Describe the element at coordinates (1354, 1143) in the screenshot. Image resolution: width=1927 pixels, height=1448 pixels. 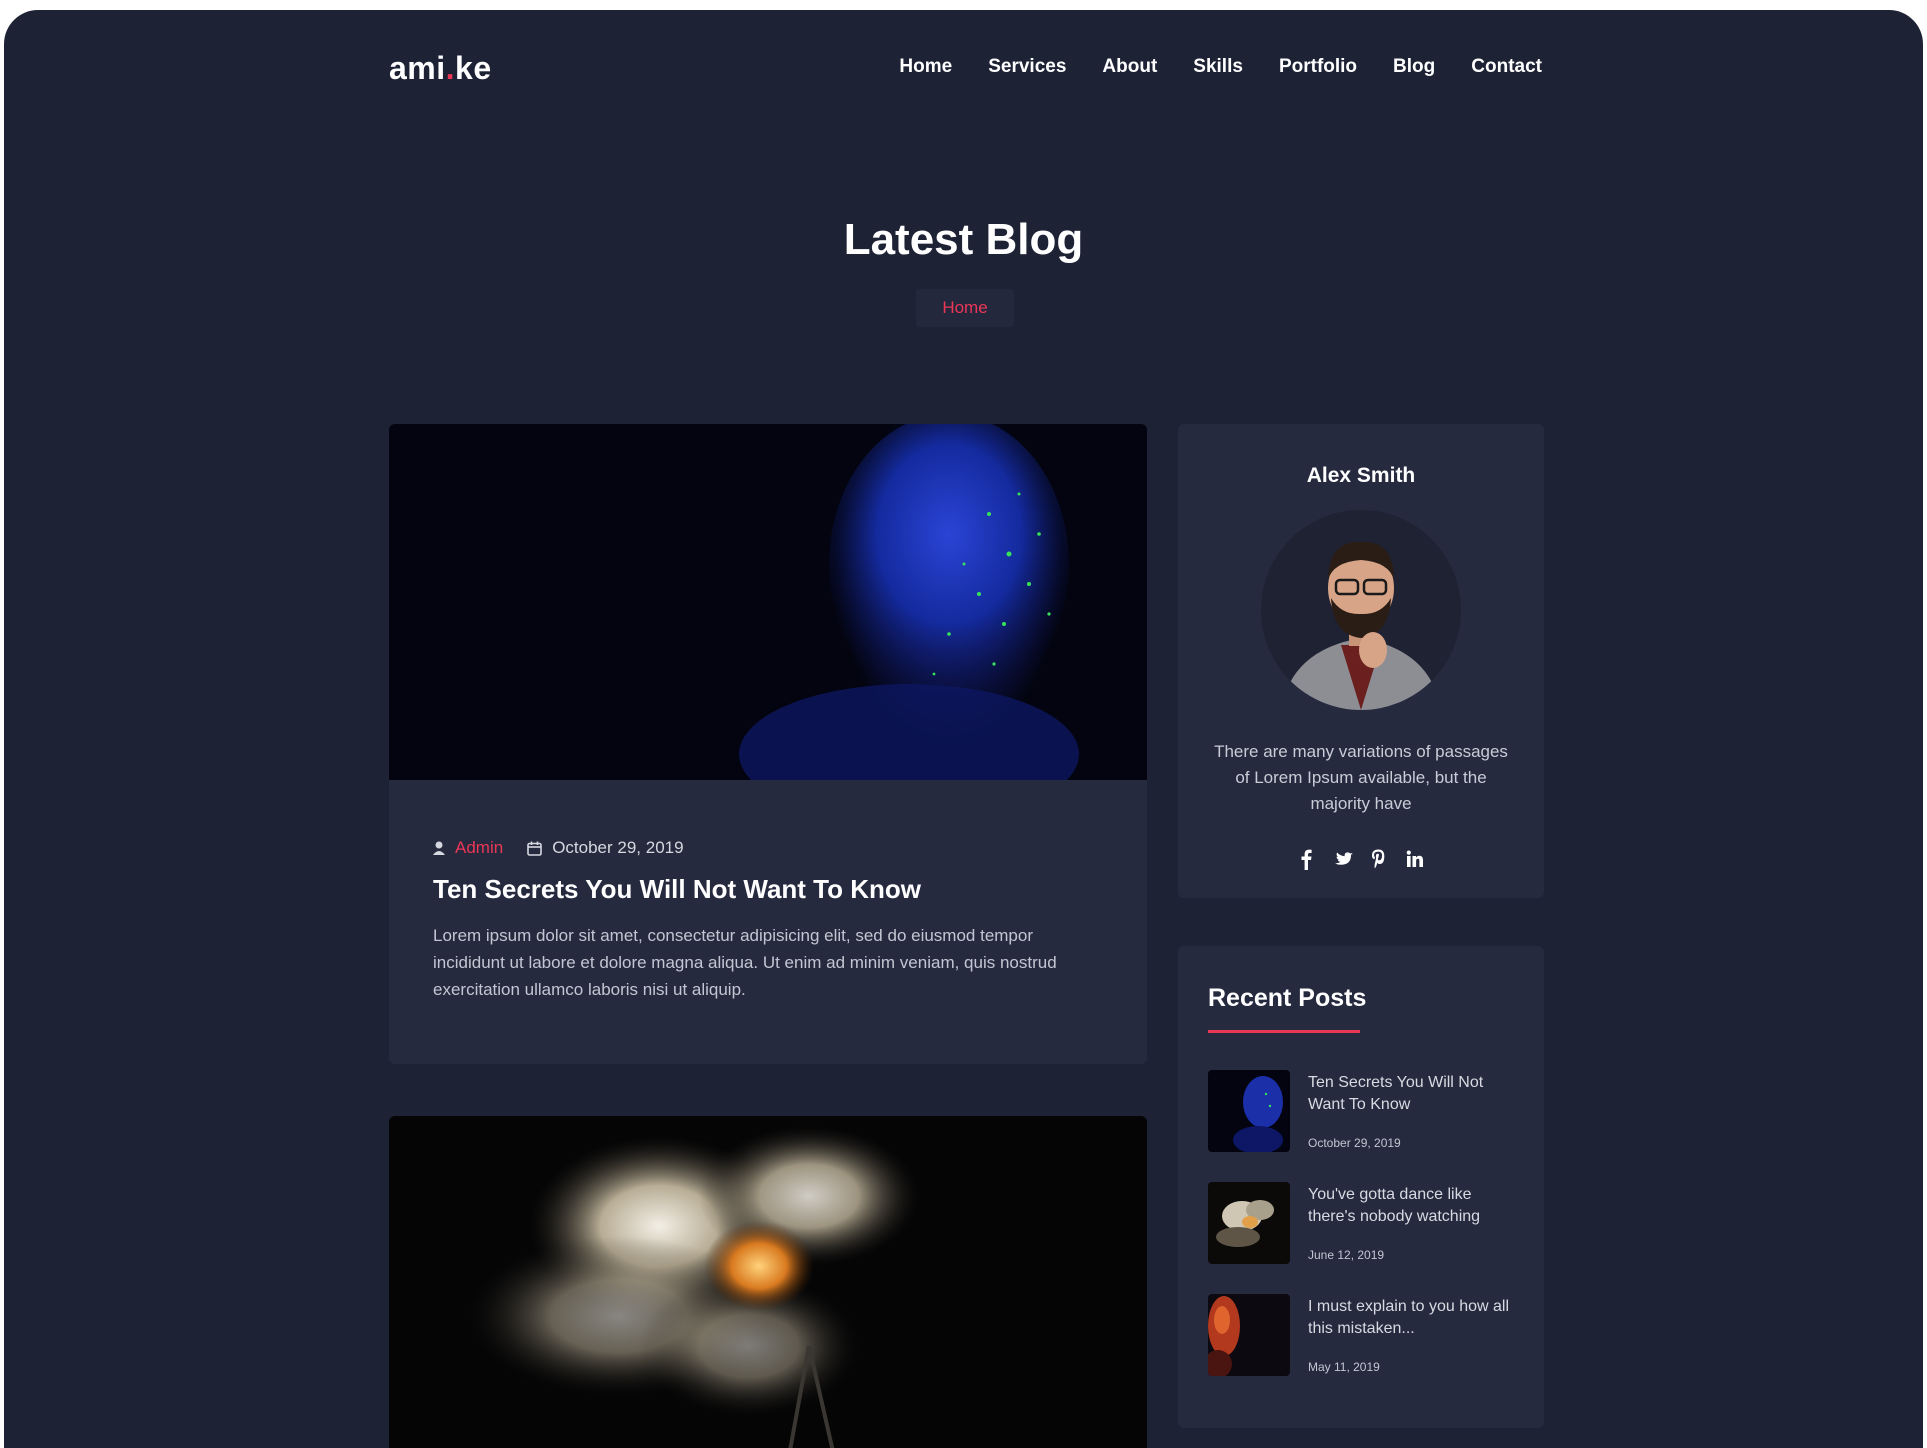
I see `recent-post-date: October 29, 2019` at that location.